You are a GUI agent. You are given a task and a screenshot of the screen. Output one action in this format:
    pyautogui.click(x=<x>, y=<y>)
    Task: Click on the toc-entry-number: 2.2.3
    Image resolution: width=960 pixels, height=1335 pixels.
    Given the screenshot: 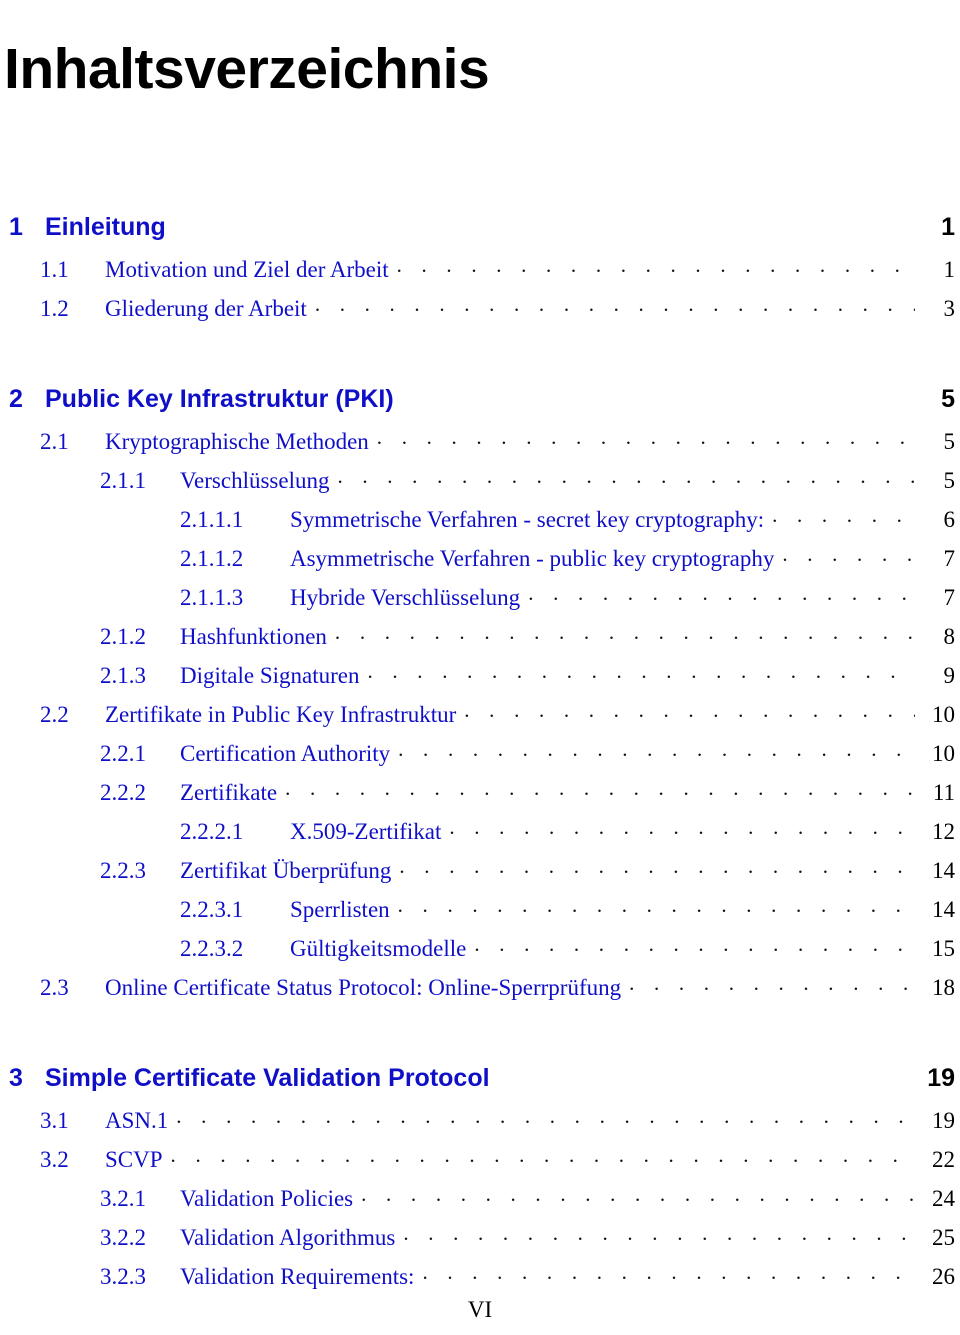 What is the action you would take?
    pyautogui.click(x=123, y=870)
    